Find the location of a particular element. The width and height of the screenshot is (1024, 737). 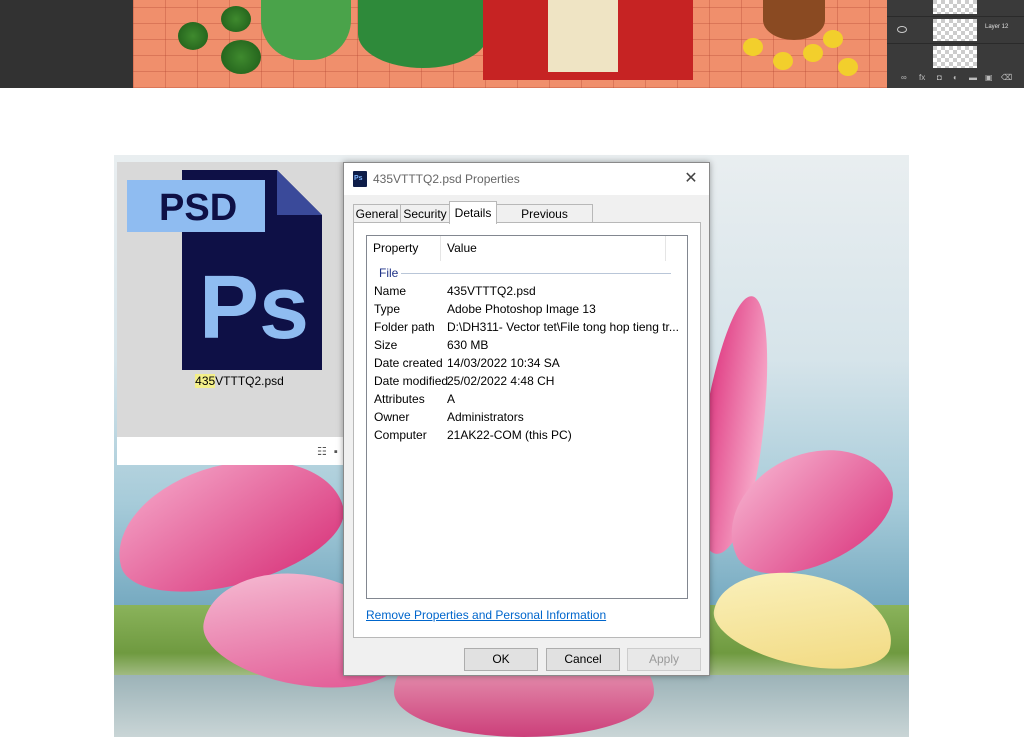

property-value: 21AK22-COM (this PC) is located at coordinates (509, 435).